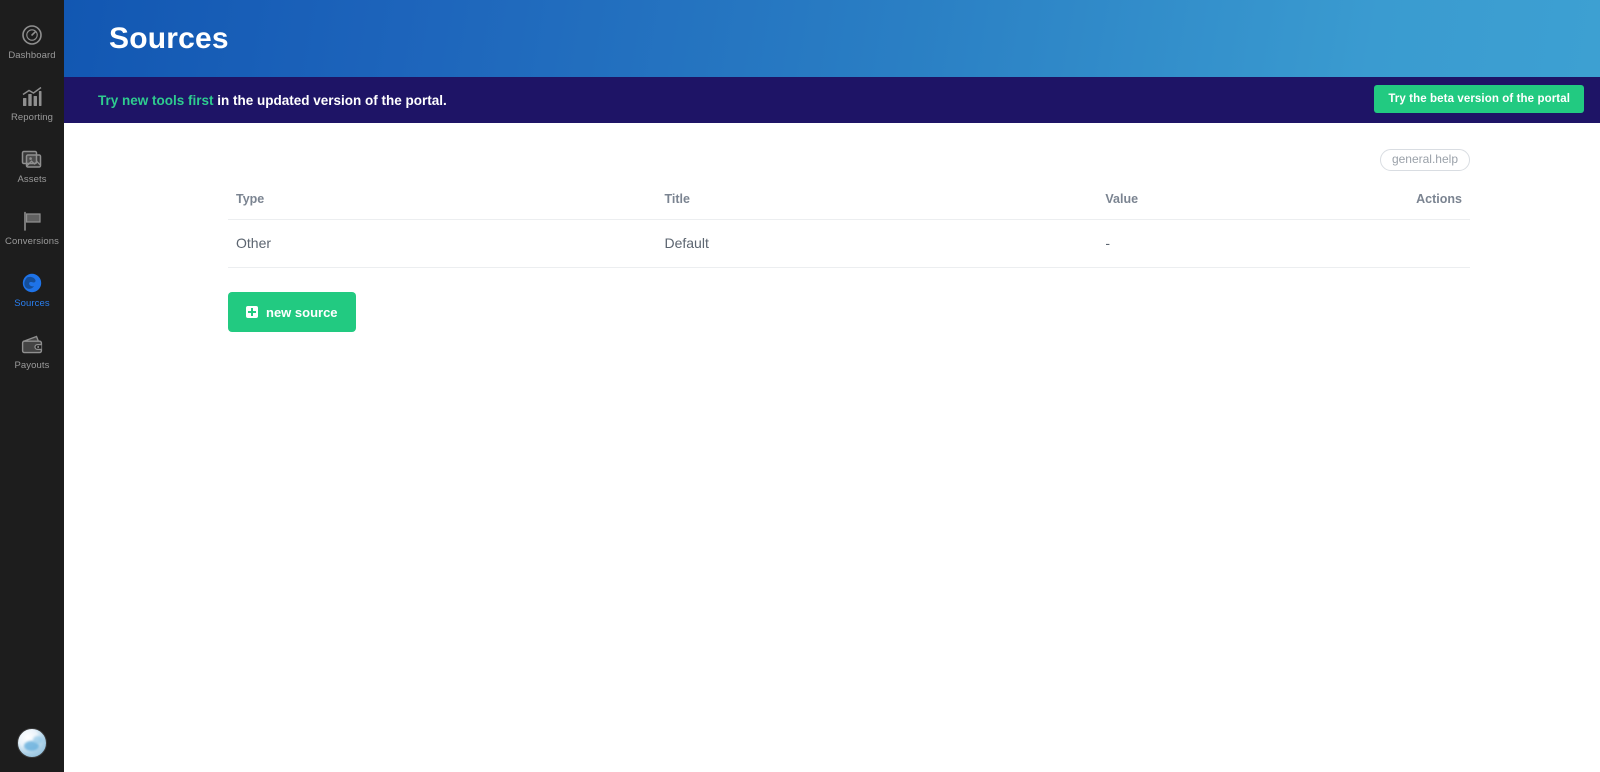  Describe the element at coordinates (32, 97) in the screenshot. I see `bar-chart-icon` at that location.